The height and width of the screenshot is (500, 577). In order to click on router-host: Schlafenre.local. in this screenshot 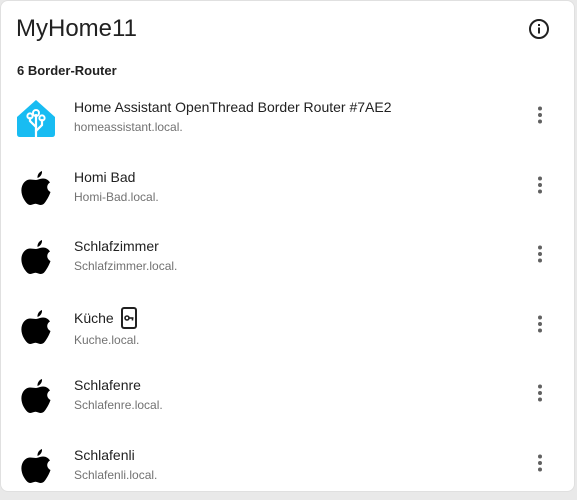, I will do `click(118, 405)`.